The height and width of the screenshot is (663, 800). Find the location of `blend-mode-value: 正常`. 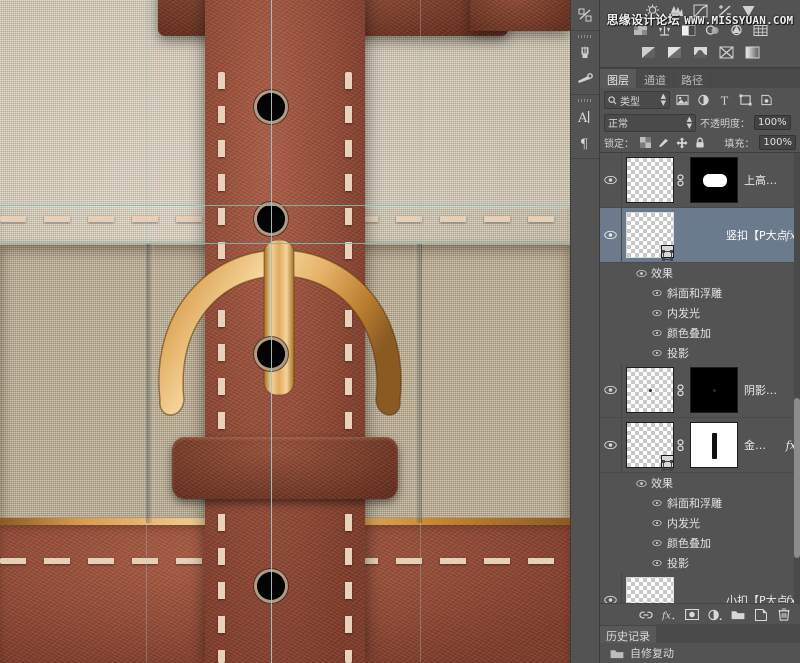

blend-mode-value: 正常 is located at coordinates (618, 124).